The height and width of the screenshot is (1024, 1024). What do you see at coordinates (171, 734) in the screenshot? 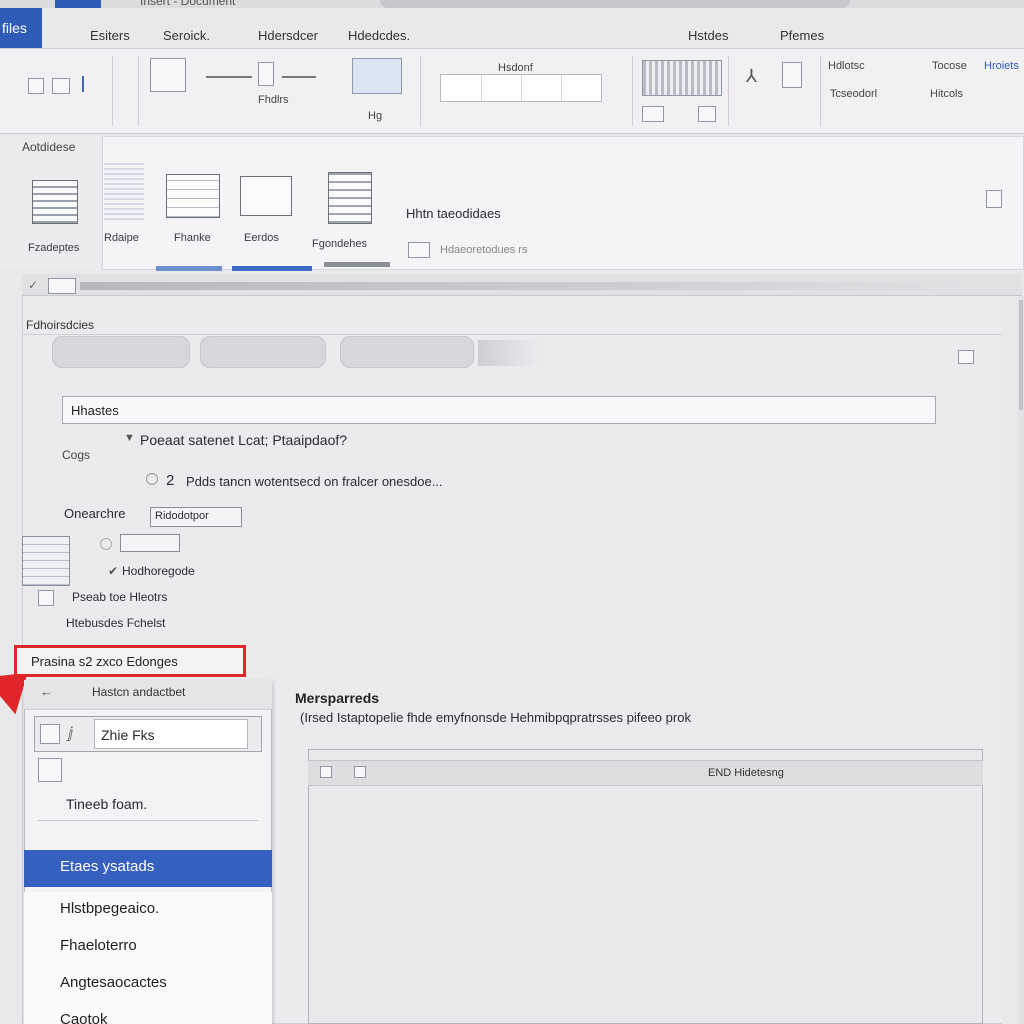
I see `dropdown-input: Zhie Fks` at bounding box center [171, 734].